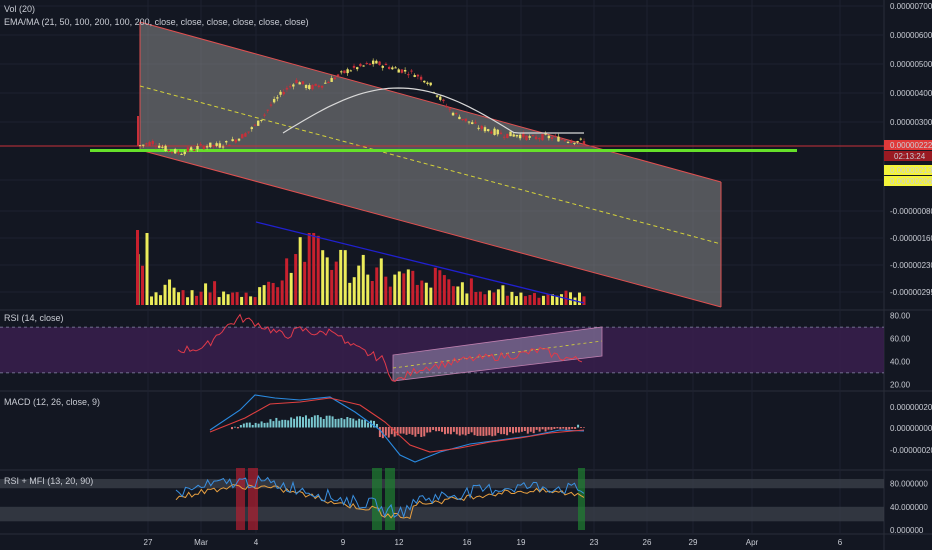 The height and width of the screenshot is (550, 932). What do you see at coordinates (900, 339) in the screenshot?
I see `rsi-axis-tick: 60.00` at bounding box center [900, 339].